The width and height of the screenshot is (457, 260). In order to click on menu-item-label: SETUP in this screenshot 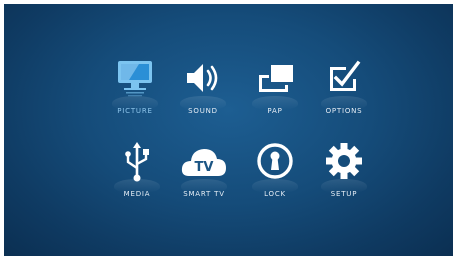, I will do `click(344, 194)`.